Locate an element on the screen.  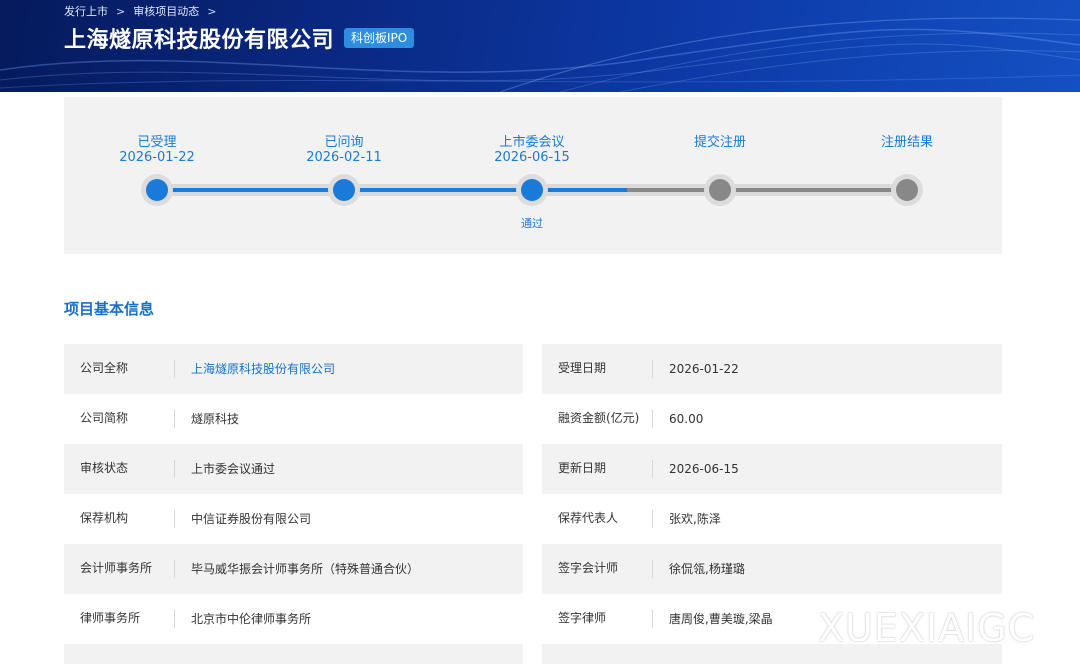
step-date: 2026-06-15 is located at coordinates (532, 157).